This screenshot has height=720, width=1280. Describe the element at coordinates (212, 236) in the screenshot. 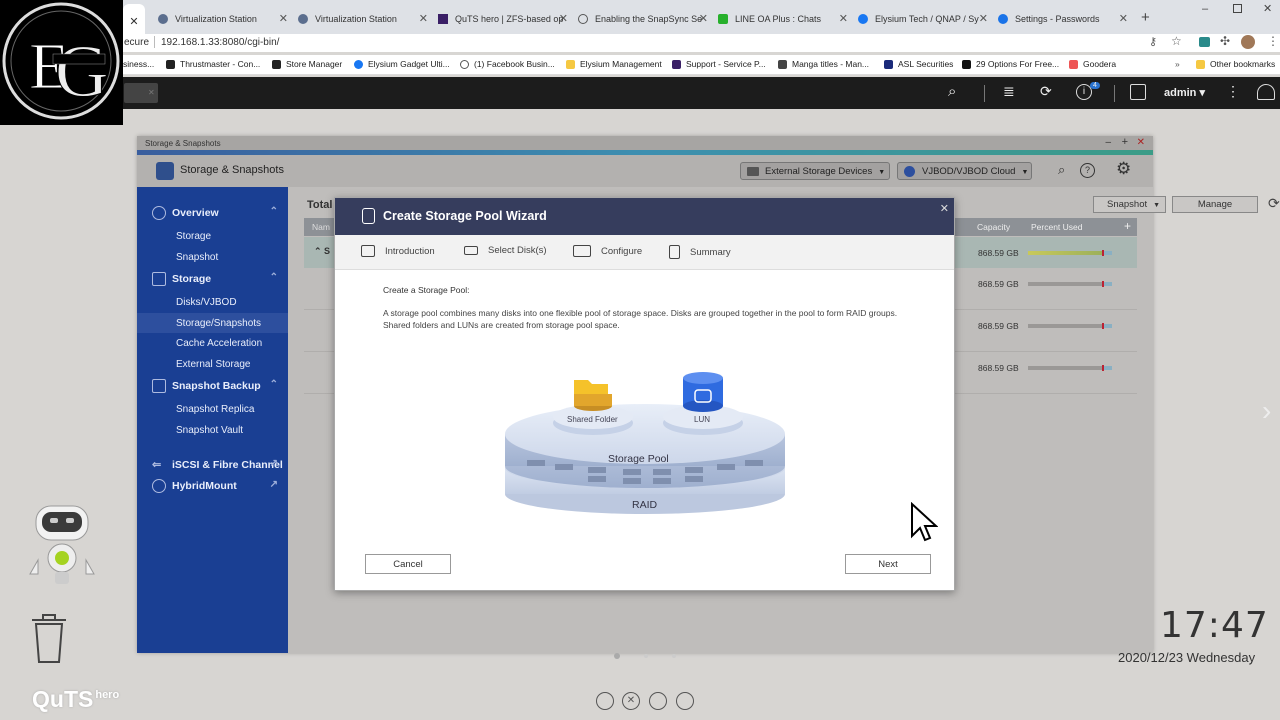

I see `sidebar-item-storage-overview: Storage` at that location.